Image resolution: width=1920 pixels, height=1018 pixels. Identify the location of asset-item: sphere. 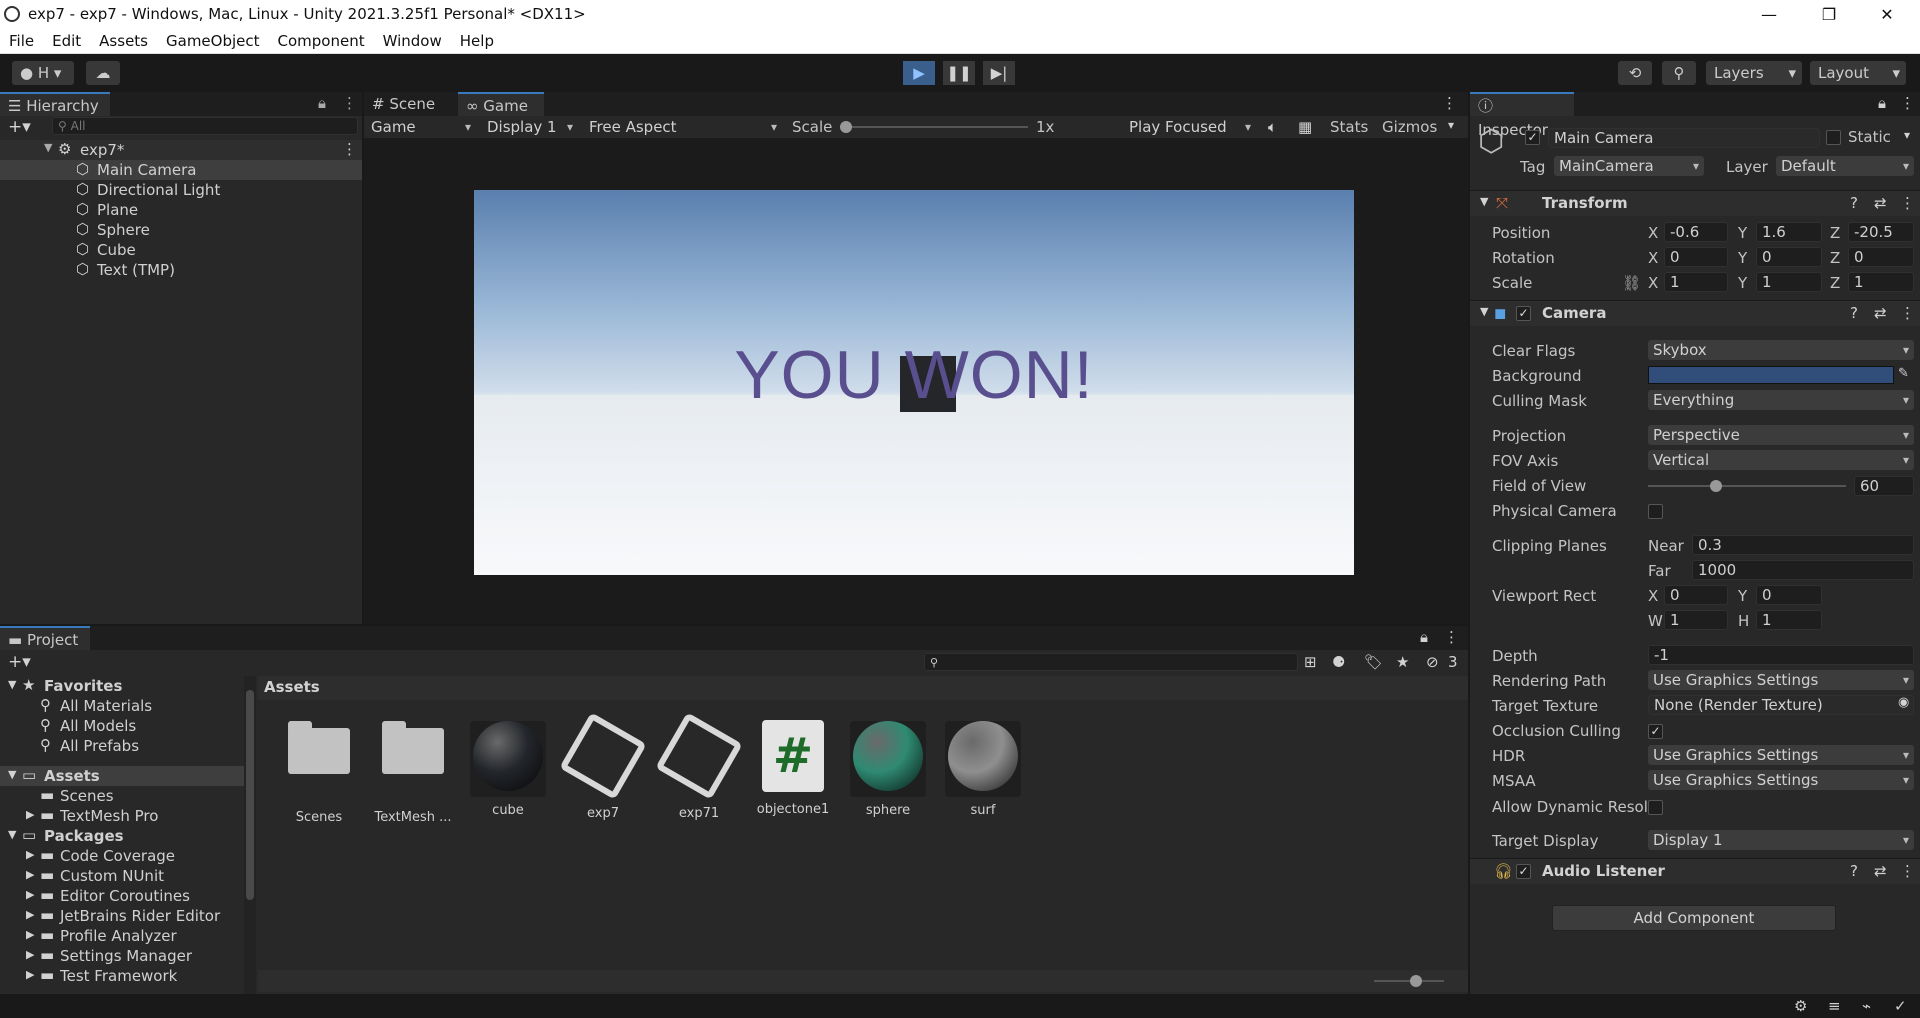
(888, 768).